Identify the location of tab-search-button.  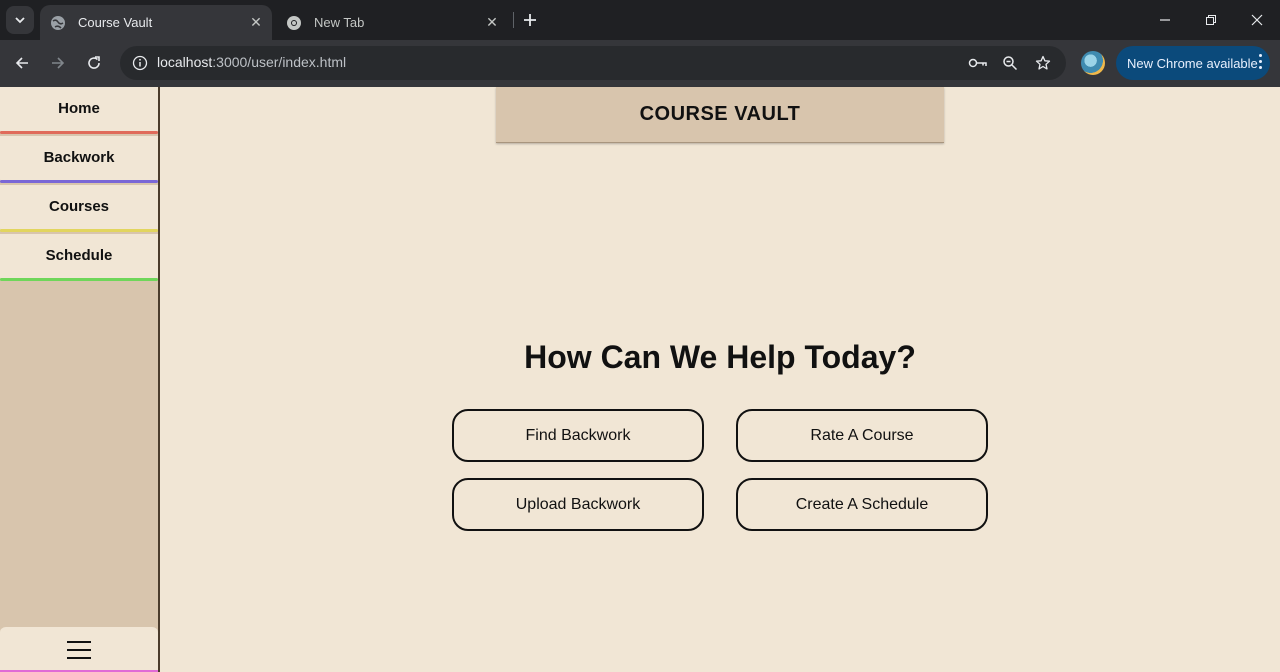
(20, 20).